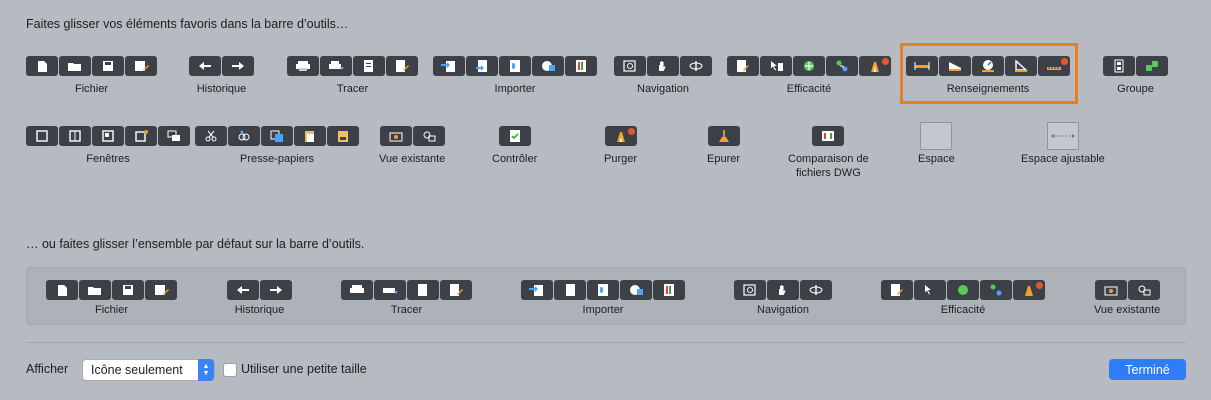  What do you see at coordinates (1147, 369) in the screenshot?
I see `done-button: Terminé` at bounding box center [1147, 369].